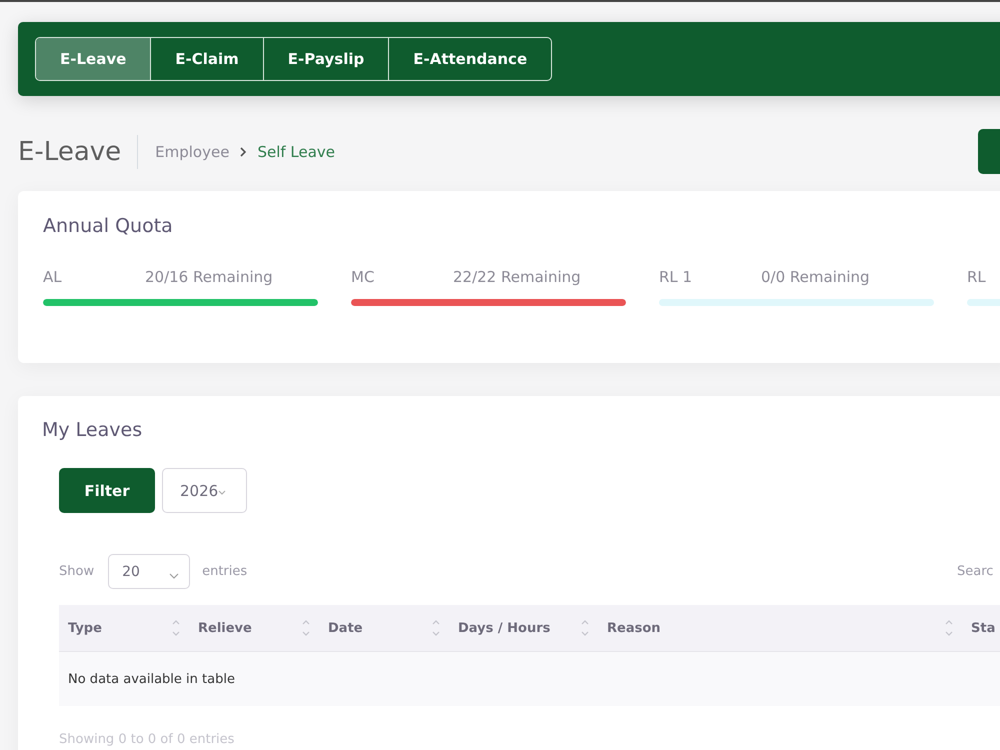 This screenshot has width=1000, height=750. What do you see at coordinates (209, 278) in the screenshot?
I see `remaining-text: 20/16 Remaining` at bounding box center [209, 278].